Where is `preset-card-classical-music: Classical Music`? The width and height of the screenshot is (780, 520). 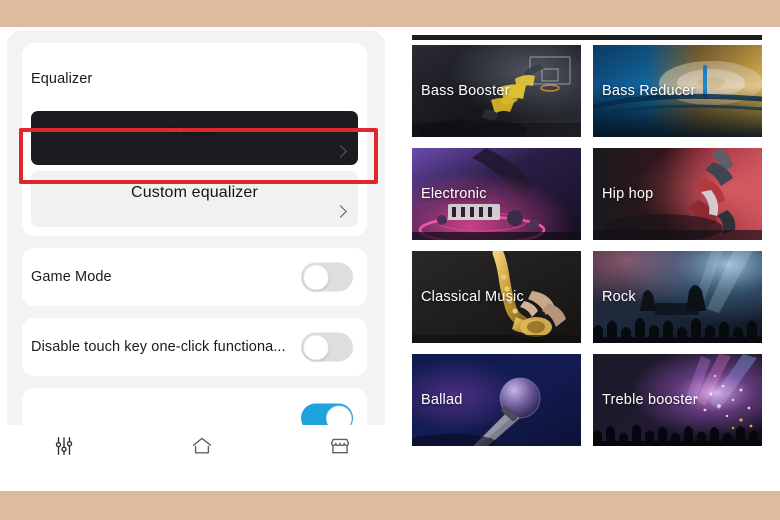
preset-card-classical-music: Classical Music is located at coordinates (496, 297).